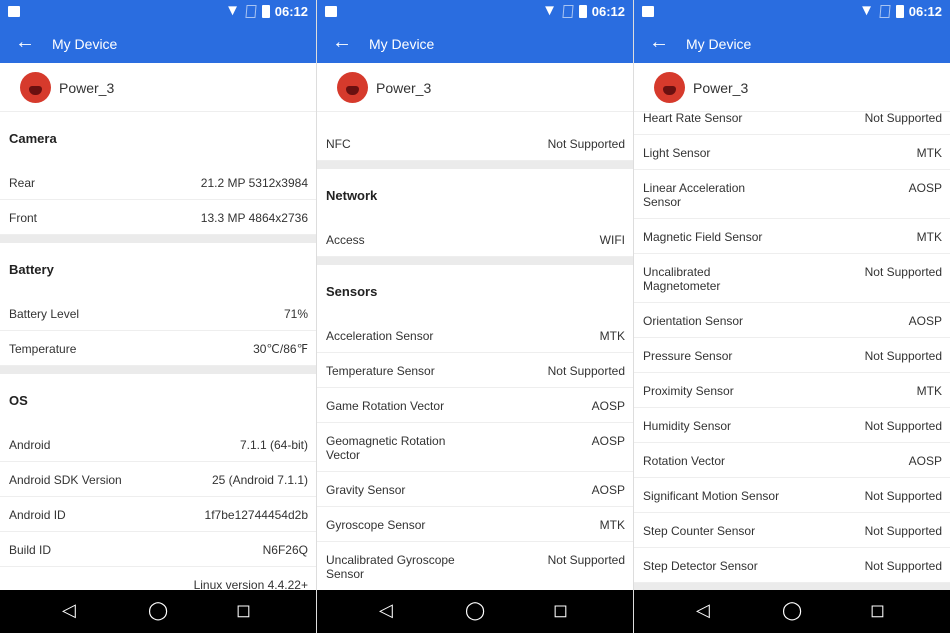  I want to click on list-item: NFC Not Supported, so click(475, 143).